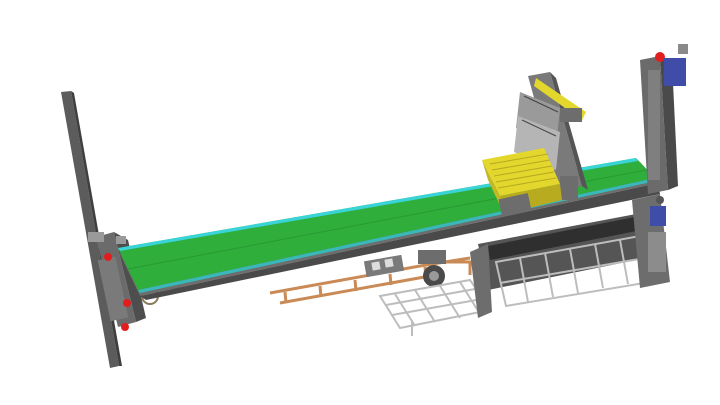 This screenshot has height=405, width=720. What do you see at coordinates (125, 327) in the screenshot?
I see `left-sensor-bottom` at bounding box center [125, 327].